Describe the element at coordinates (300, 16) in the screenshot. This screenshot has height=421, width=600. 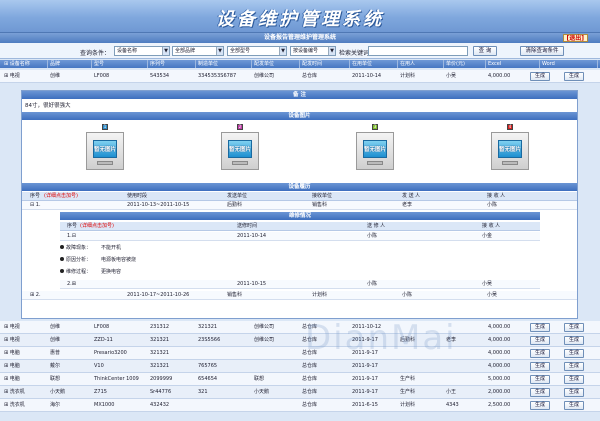
I see `app-banner: 设备维护管理系统` at that location.